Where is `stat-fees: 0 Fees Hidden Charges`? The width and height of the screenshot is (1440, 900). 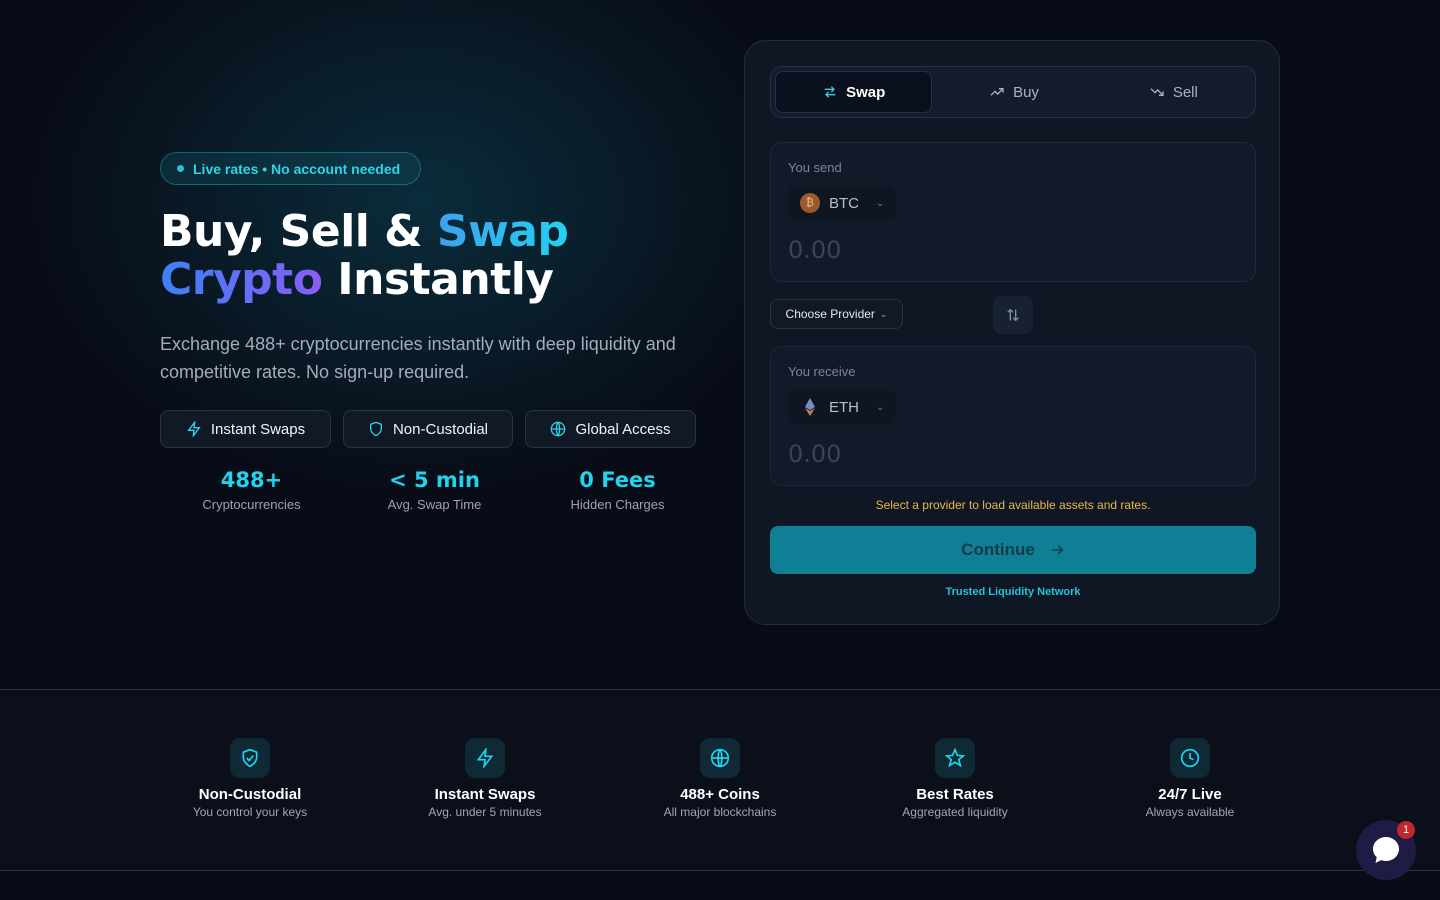 stat-fees: 0 Fees Hidden Charges is located at coordinates (617, 489).